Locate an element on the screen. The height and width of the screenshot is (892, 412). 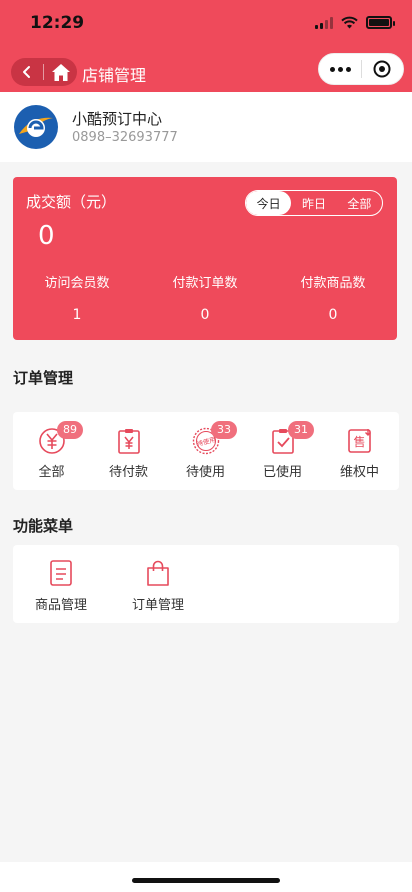
metric-label: 付款订单数 is located at coordinates (205, 283).